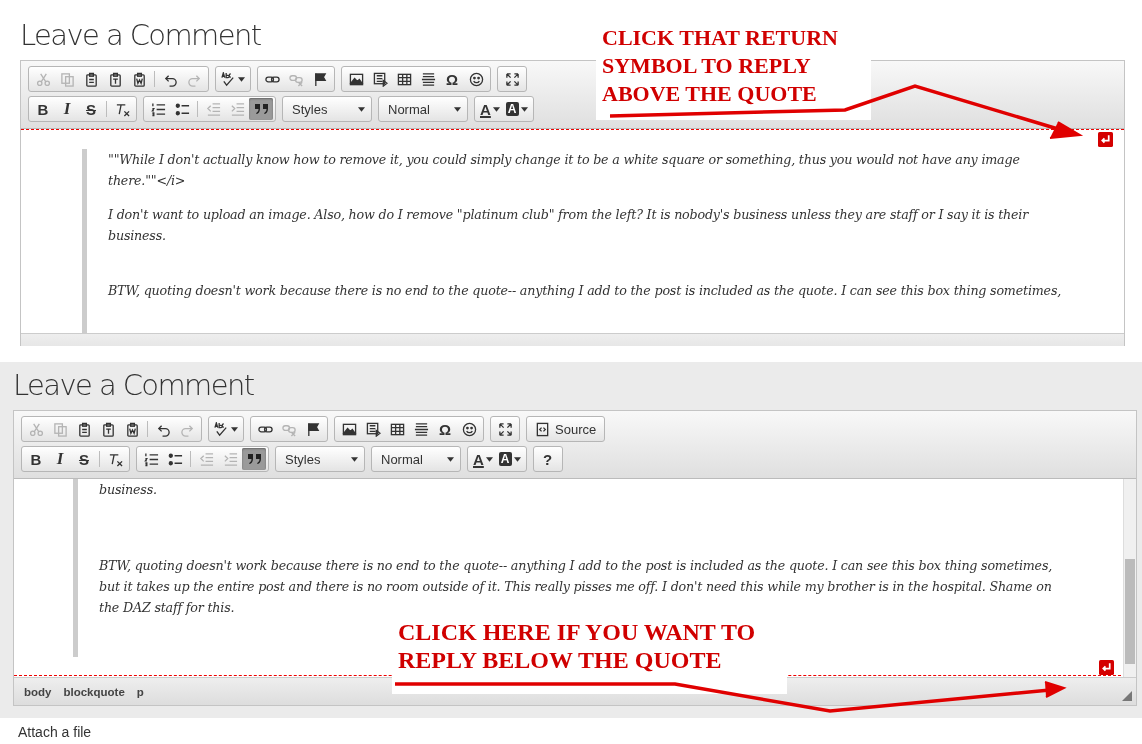  I want to click on element-path-link: body, so click(38, 691).